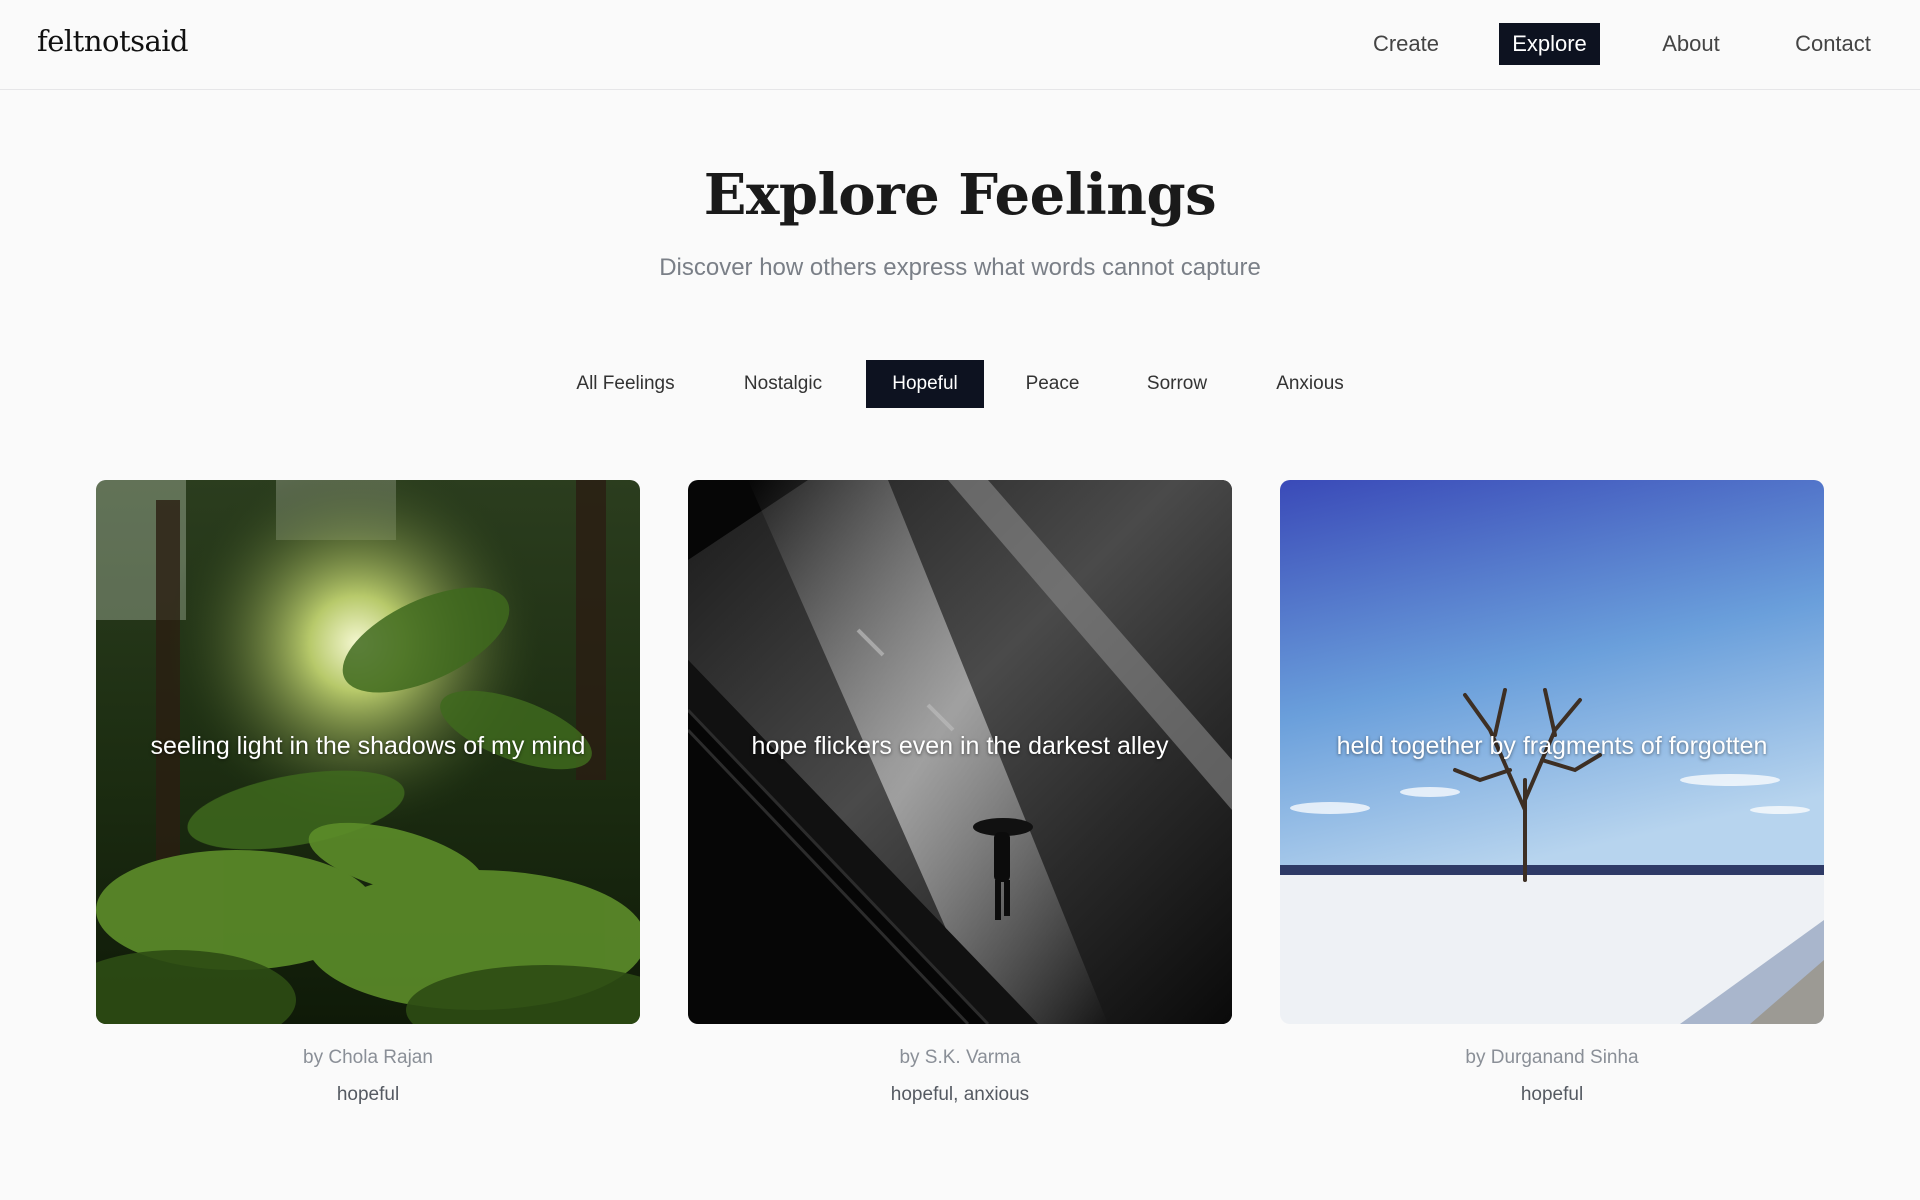 This screenshot has width=1920, height=1200. What do you see at coordinates (1052, 384) in the screenshot?
I see `filter-peace: Peace` at bounding box center [1052, 384].